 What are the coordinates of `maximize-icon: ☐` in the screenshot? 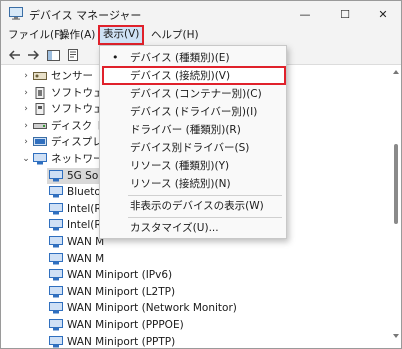 It's located at (345, 14).